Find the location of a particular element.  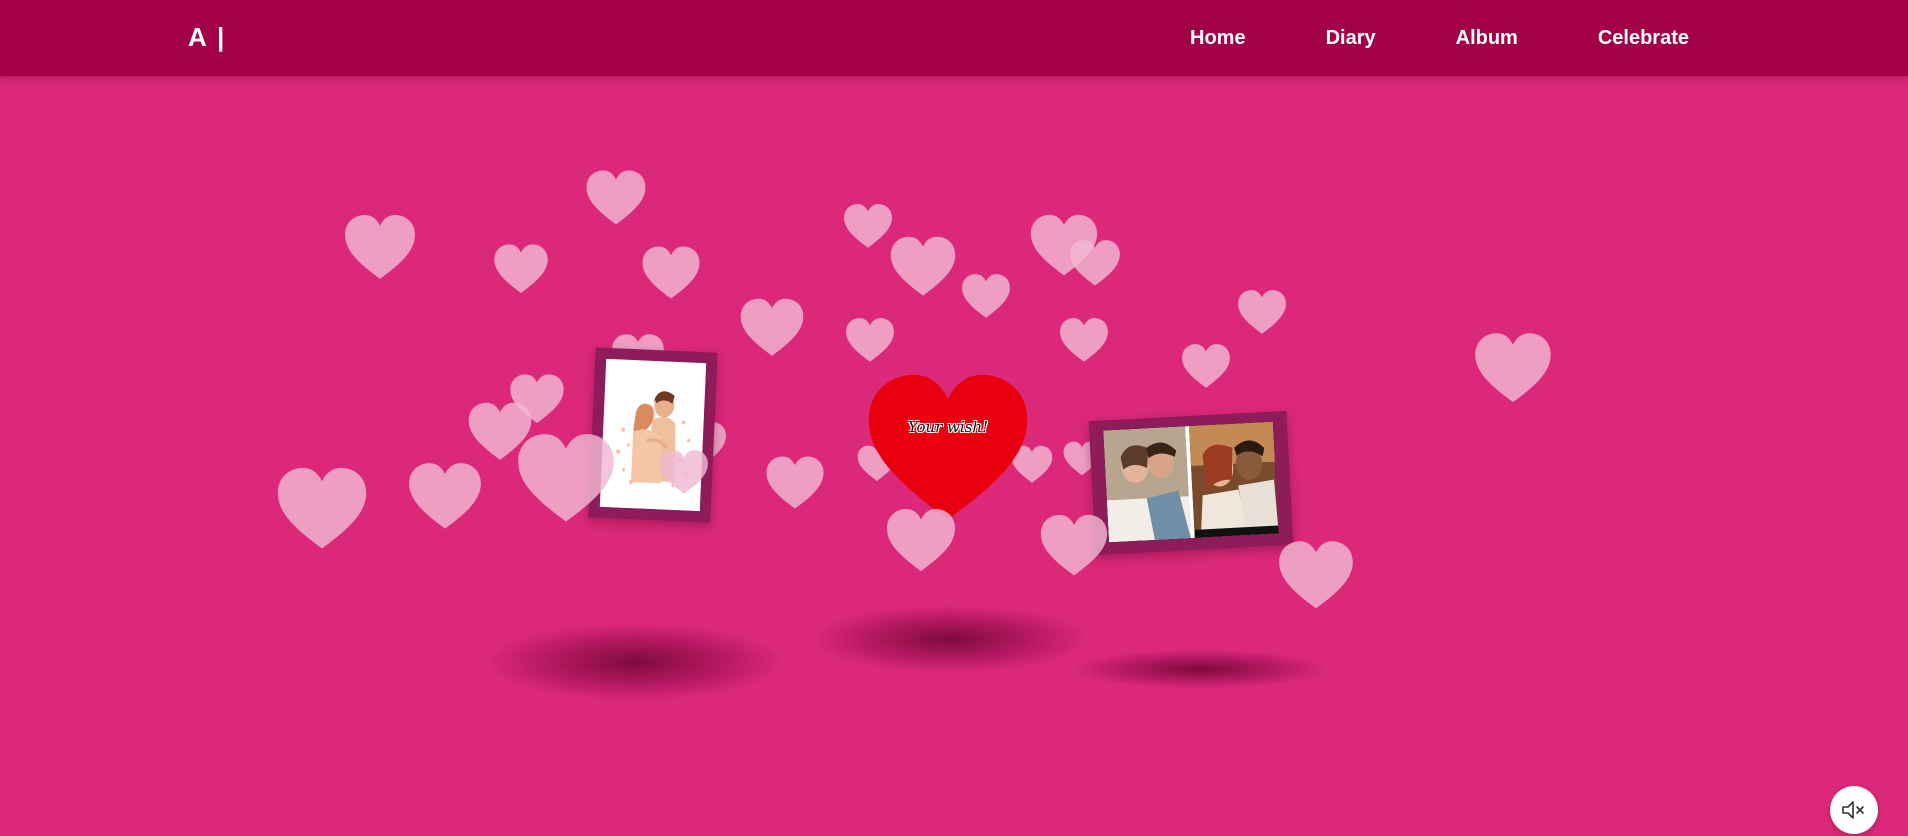

photo-frame-right is located at coordinates (1191, 483).